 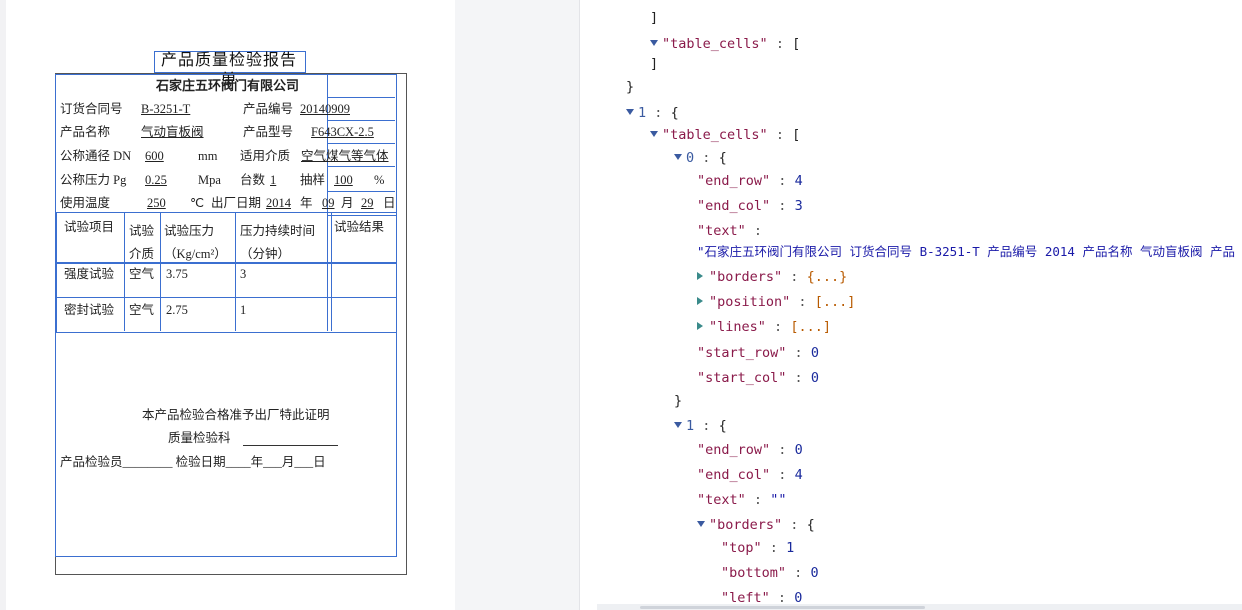 What do you see at coordinates (750, 206) in the screenshot?
I see `json-end-col: "end_col" : 3` at bounding box center [750, 206].